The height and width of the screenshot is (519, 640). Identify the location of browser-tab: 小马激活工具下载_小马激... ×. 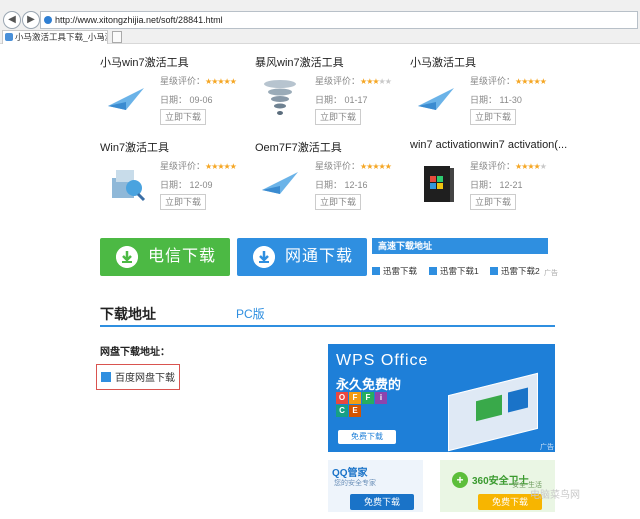
(55, 37).